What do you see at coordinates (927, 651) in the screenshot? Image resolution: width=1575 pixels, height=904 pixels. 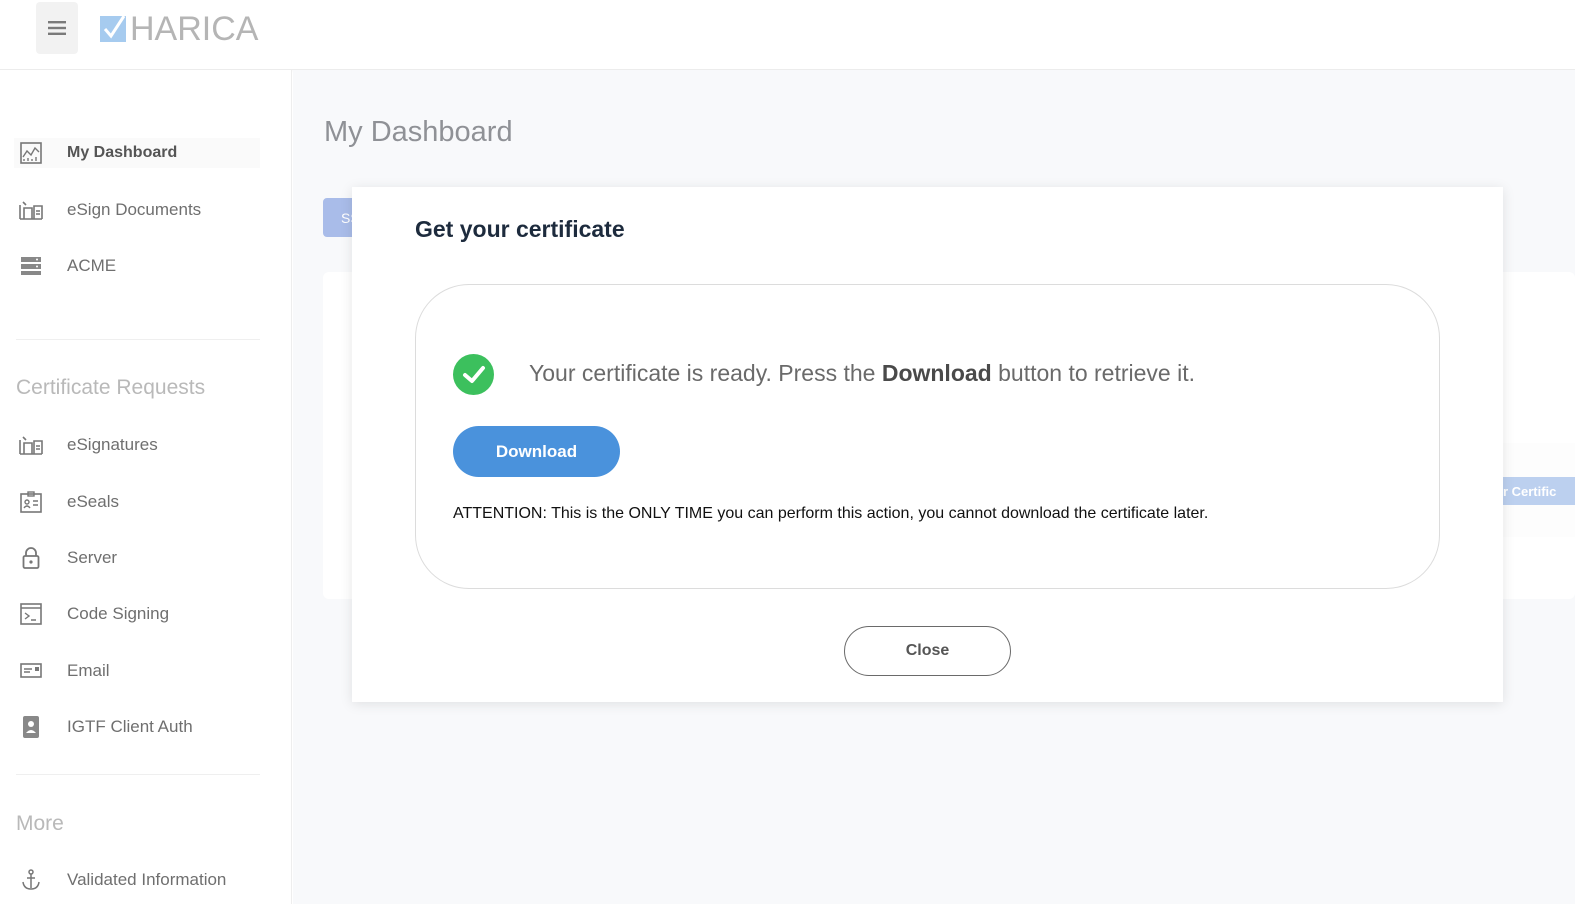 I see `close-button: Close` at bounding box center [927, 651].